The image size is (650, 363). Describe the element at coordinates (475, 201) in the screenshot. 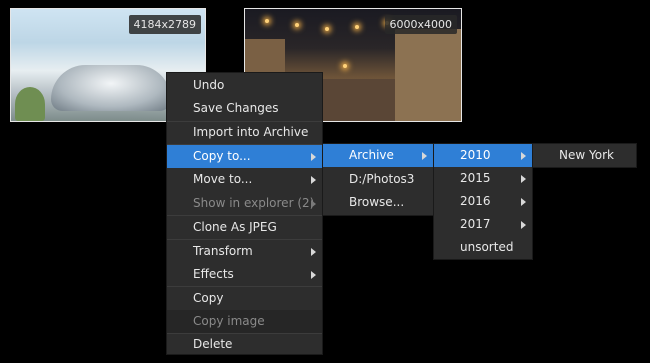

I see `menu-item-label: 2016` at that location.